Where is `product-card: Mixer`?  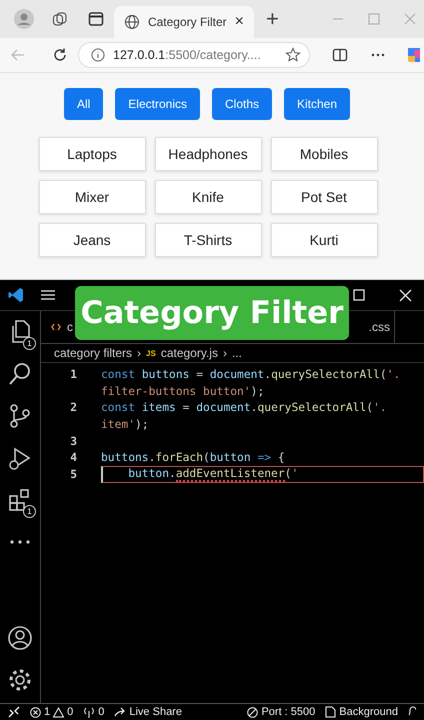
product-card: Mixer is located at coordinates (92, 197).